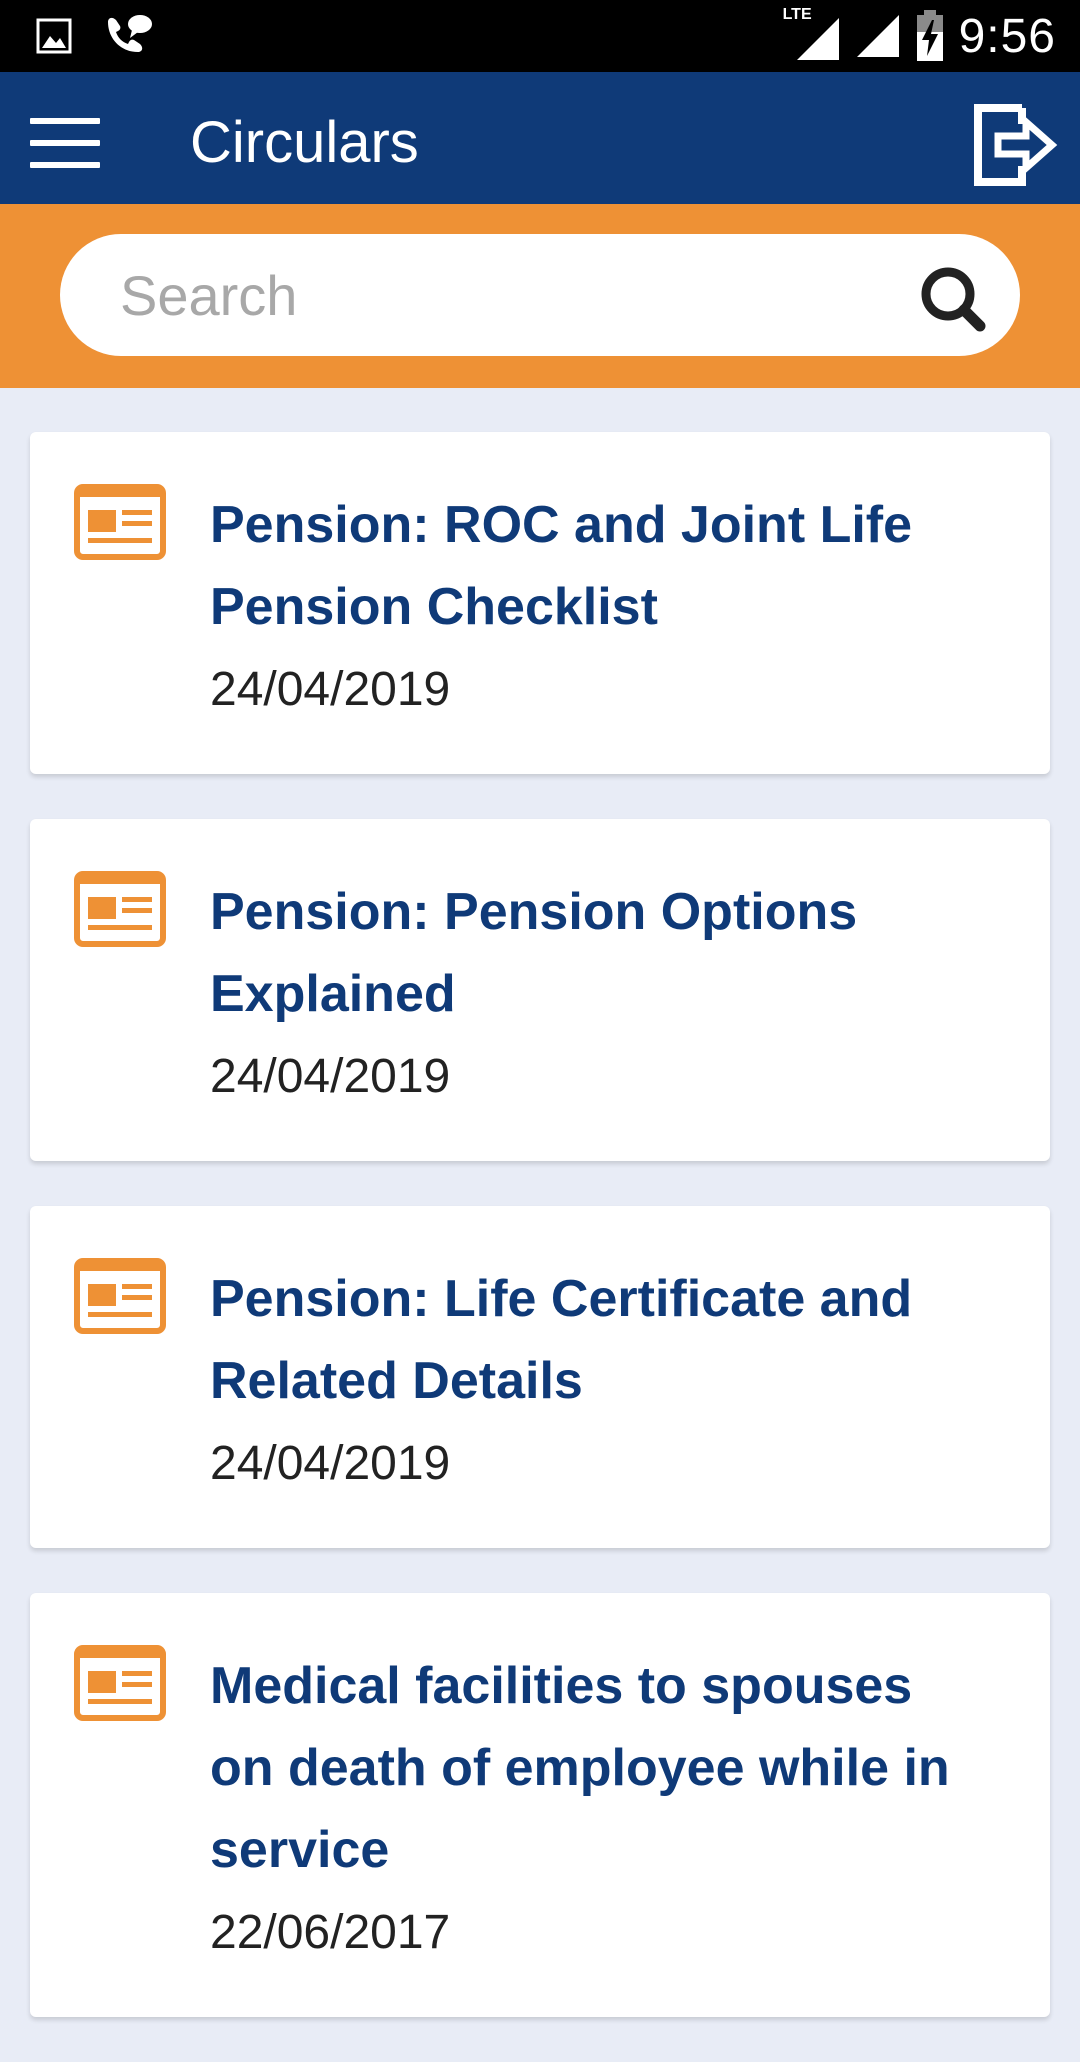 The width and height of the screenshot is (1080, 2062). What do you see at coordinates (1015, 145) in the screenshot?
I see `logout-icon` at bounding box center [1015, 145].